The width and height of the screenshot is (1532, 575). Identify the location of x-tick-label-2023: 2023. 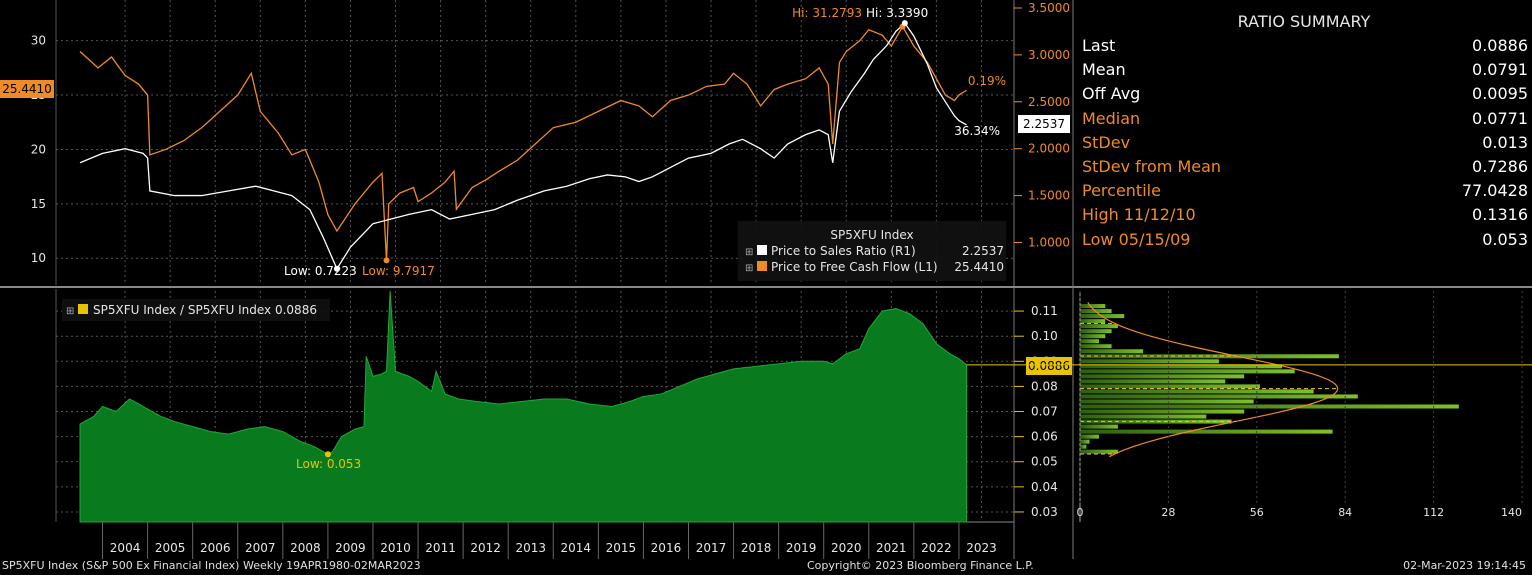
(981, 548).